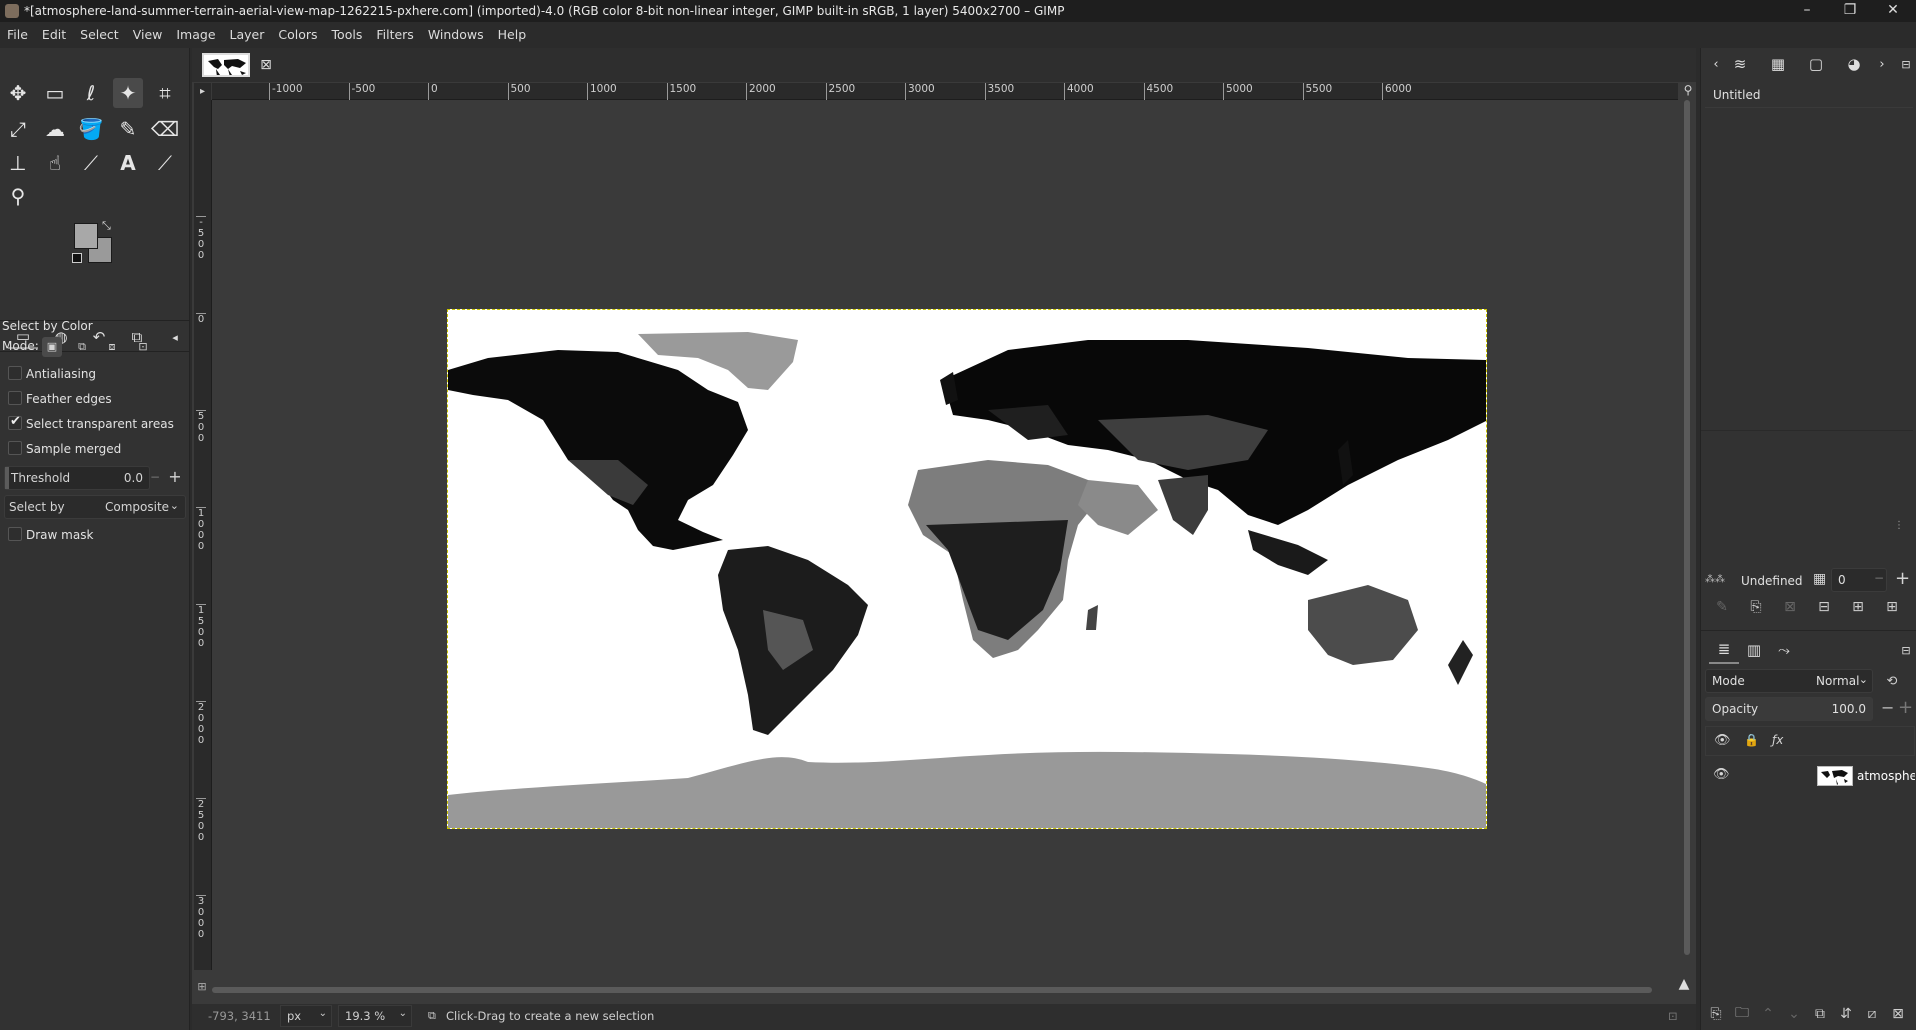 The image size is (1916, 1030). Describe the element at coordinates (1902, 578) in the screenshot. I see `spacing-increase-icon: +` at that location.